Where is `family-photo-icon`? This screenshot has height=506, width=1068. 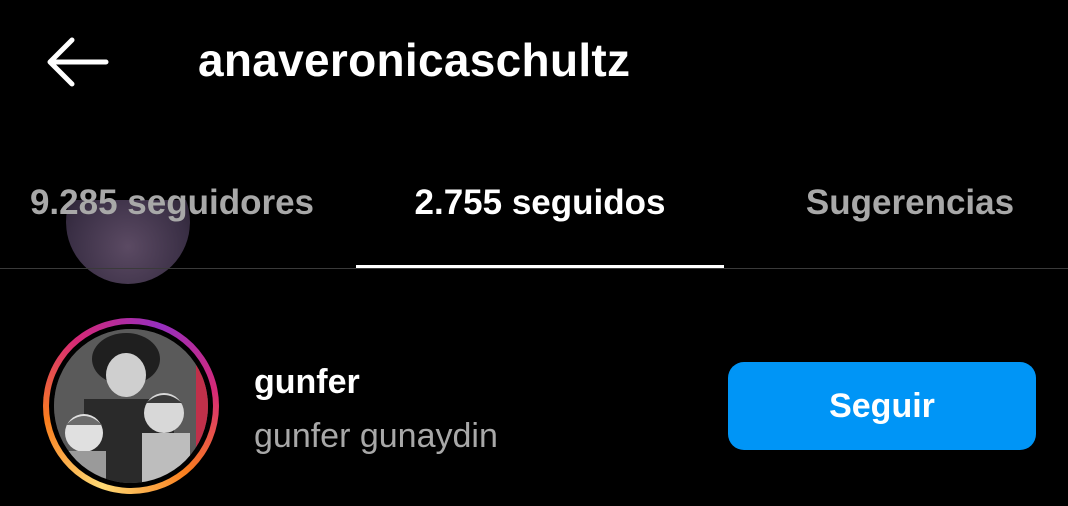
family-photo-icon is located at coordinates (131, 406).